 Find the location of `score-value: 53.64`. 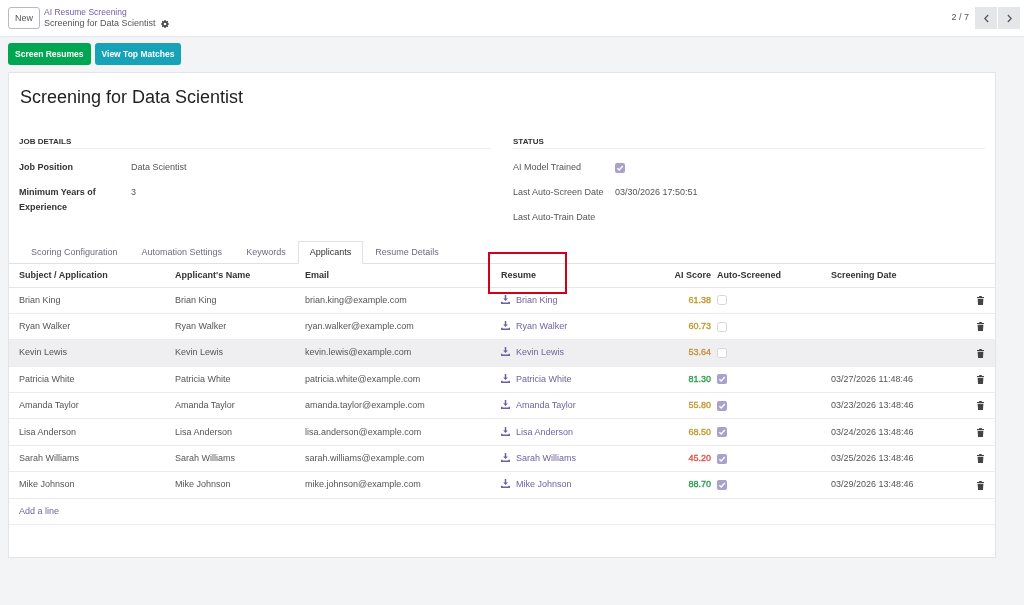

score-value: 53.64 is located at coordinates (699, 352).